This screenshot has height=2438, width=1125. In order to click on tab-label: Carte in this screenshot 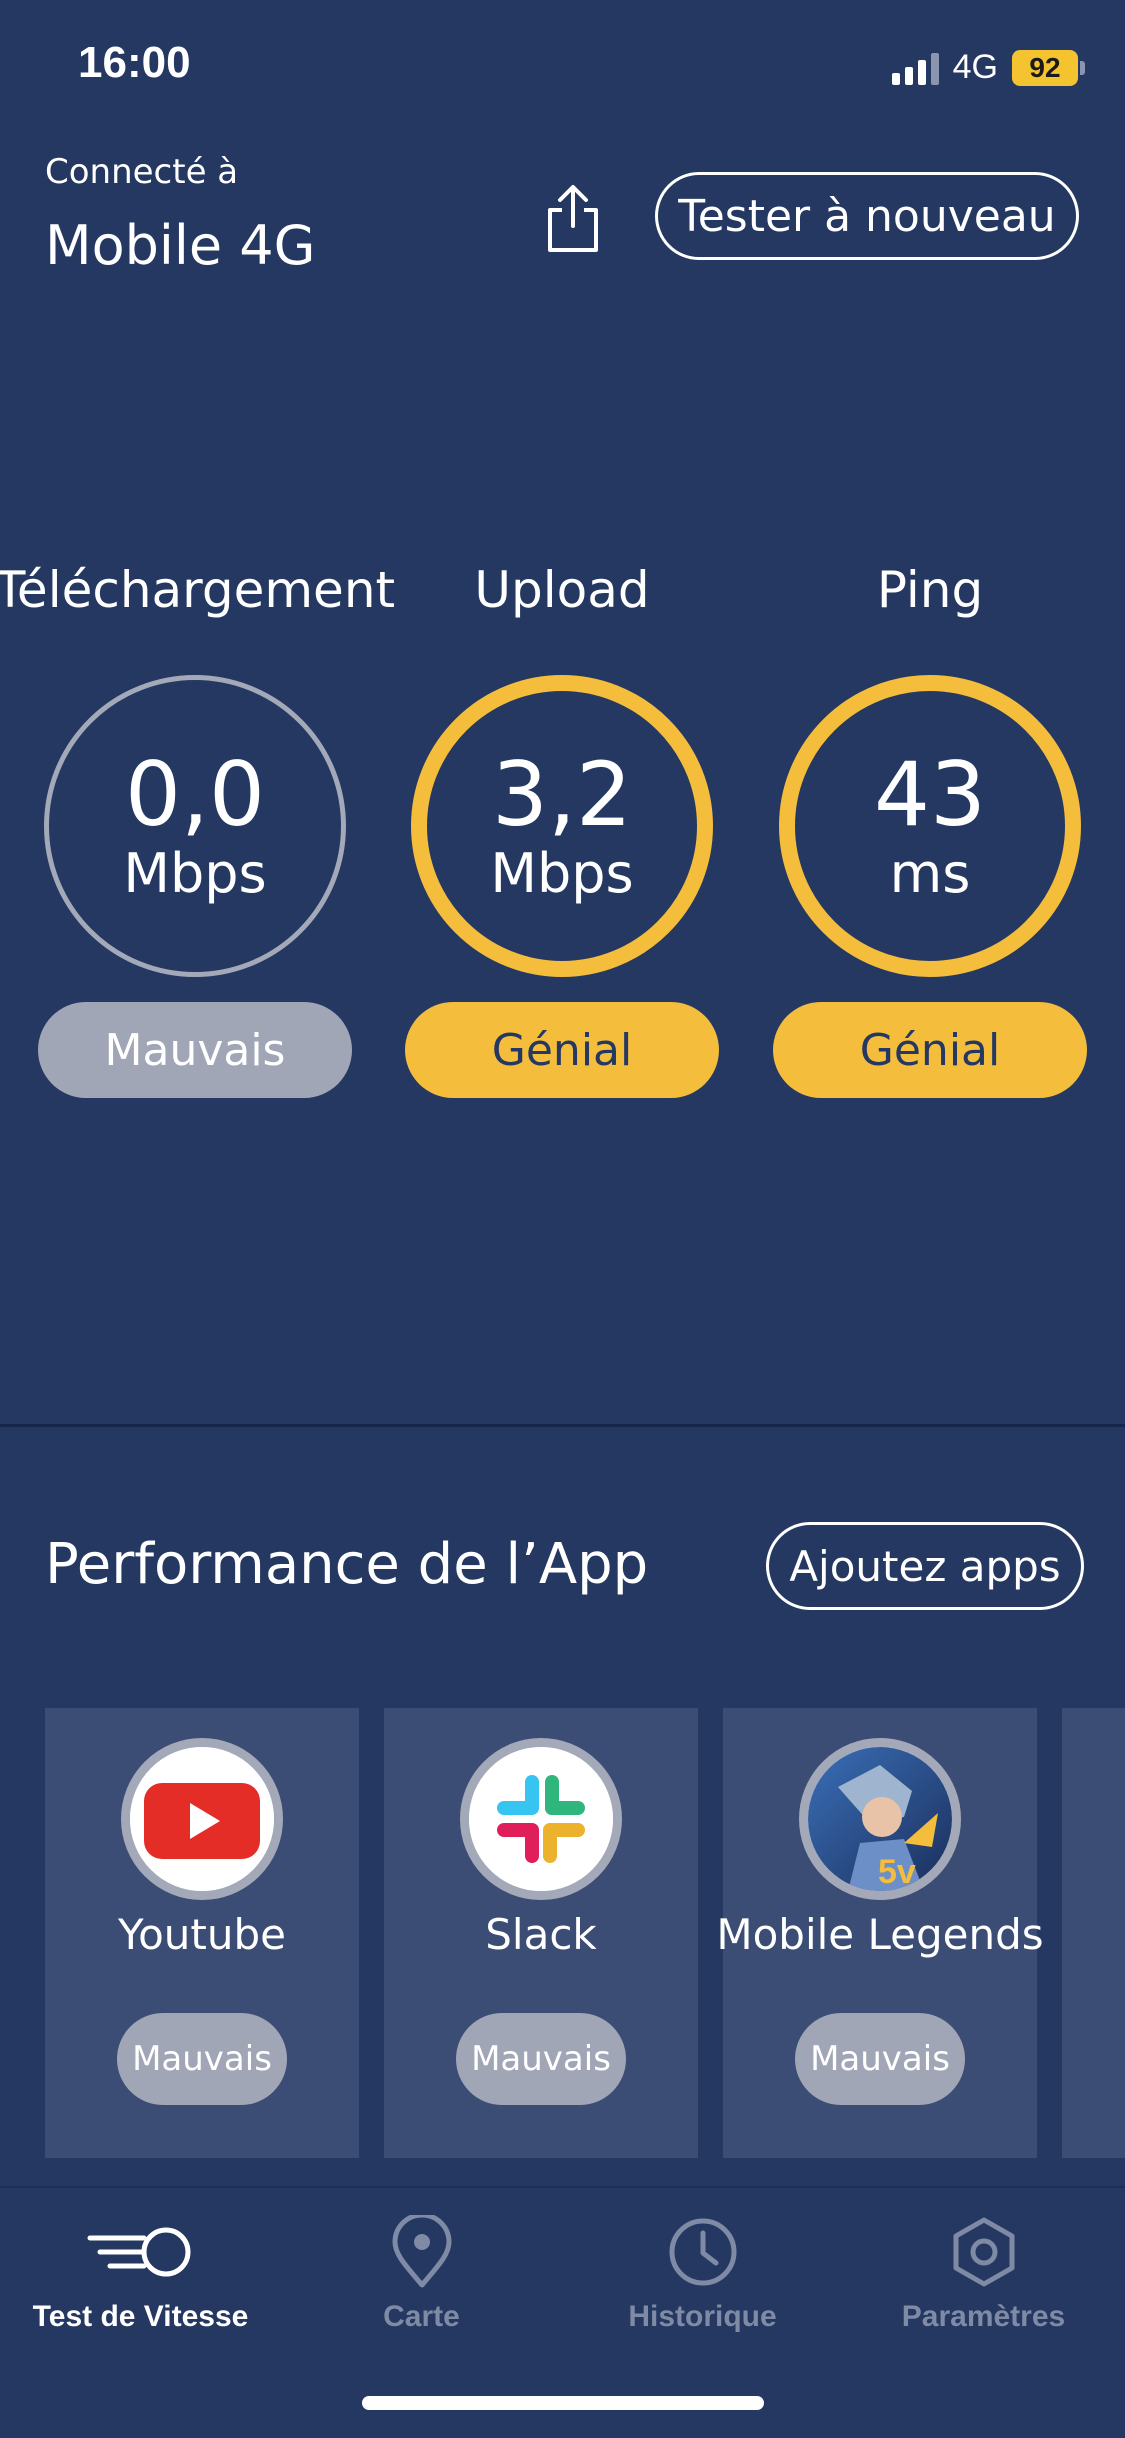, I will do `click(421, 2316)`.